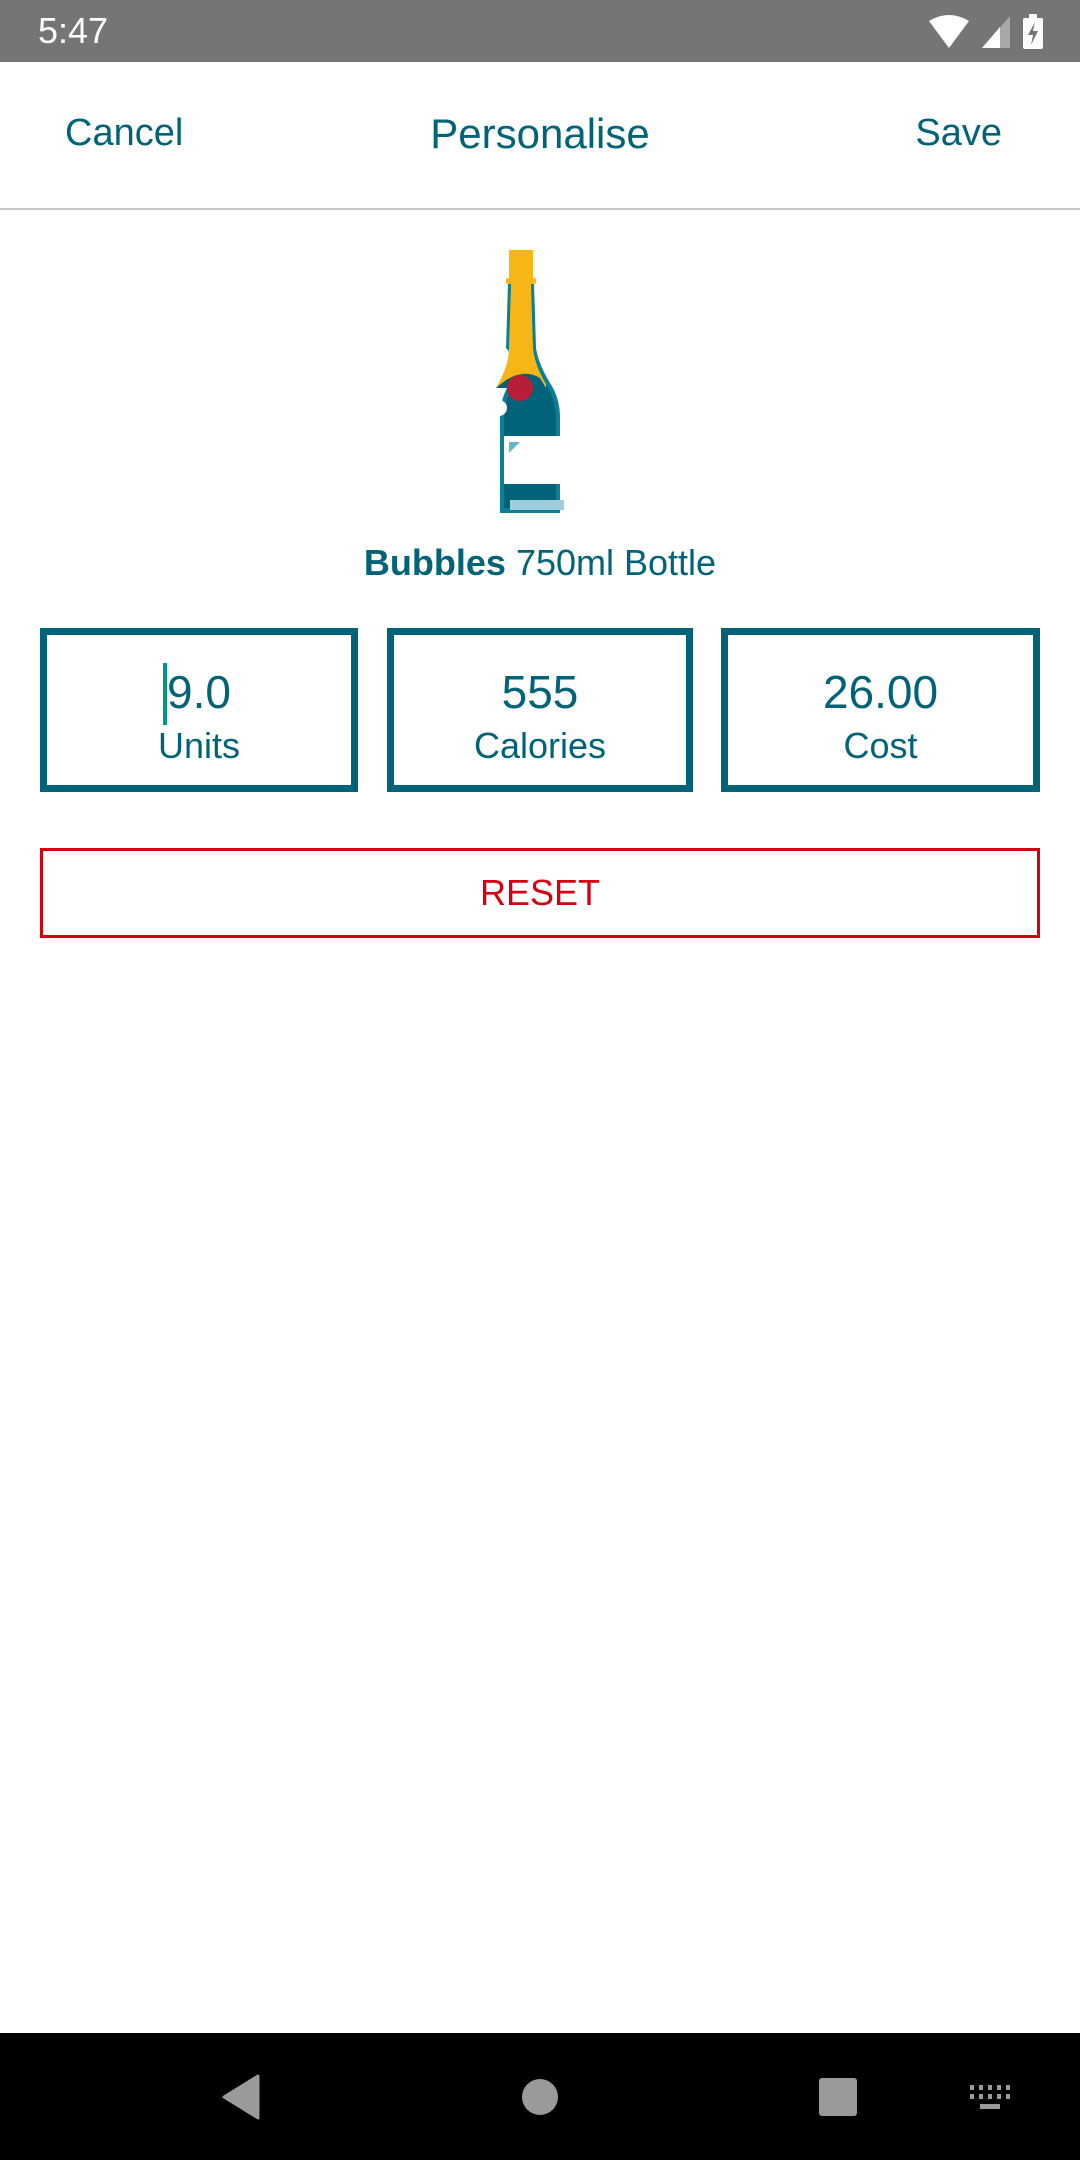 The image size is (1080, 2160). I want to click on drink-caption: Bubbles 750ml Bottle, so click(540, 563).